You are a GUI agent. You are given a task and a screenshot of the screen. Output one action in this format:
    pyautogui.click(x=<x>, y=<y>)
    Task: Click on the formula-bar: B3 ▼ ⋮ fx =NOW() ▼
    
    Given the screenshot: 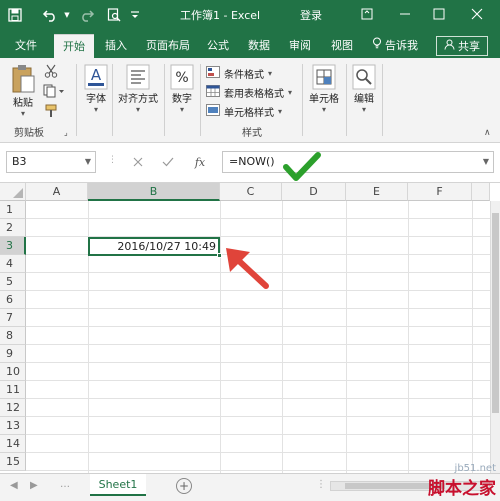 What is the action you would take?
    pyautogui.click(x=250, y=163)
    